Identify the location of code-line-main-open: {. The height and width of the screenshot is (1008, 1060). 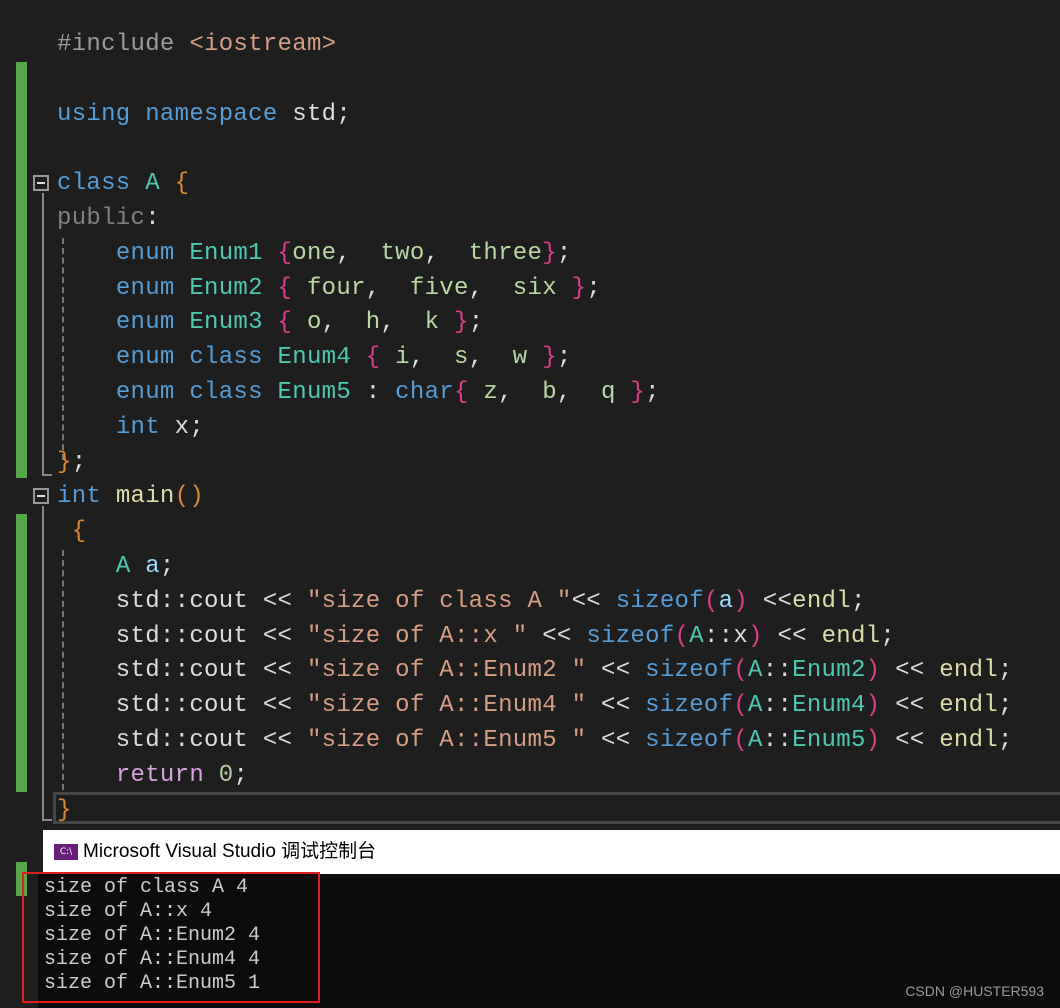
(71, 531).